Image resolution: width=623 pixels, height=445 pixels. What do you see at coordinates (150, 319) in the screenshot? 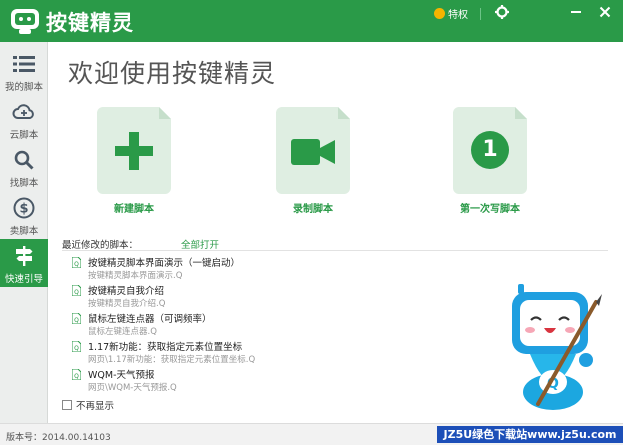
I see `script-name: 鼠标左键连点器（可调频率）` at bounding box center [150, 319].